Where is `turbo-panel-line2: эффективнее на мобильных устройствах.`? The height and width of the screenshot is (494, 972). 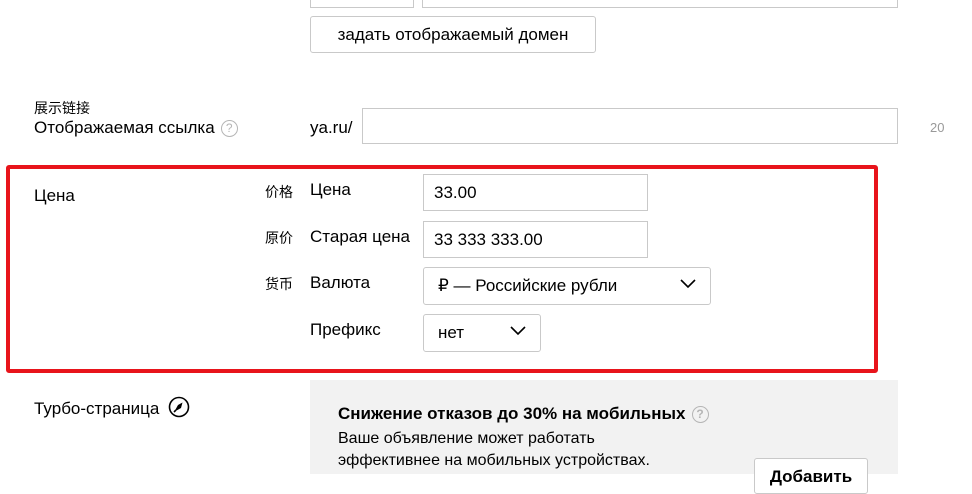 turbo-panel-line2: эффективнее на мобильных устройствах. is located at coordinates (494, 460).